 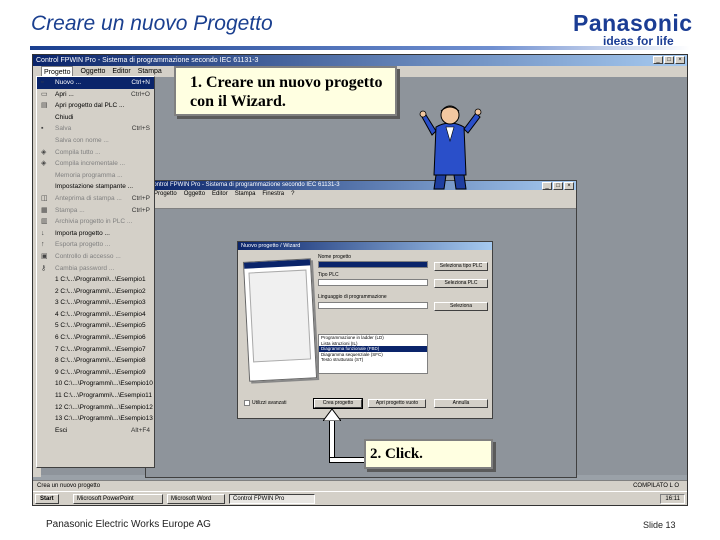 I want to click on menu-item: 8 C:\...\Programmi\...\Esempio8, so click(x=95, y=361).